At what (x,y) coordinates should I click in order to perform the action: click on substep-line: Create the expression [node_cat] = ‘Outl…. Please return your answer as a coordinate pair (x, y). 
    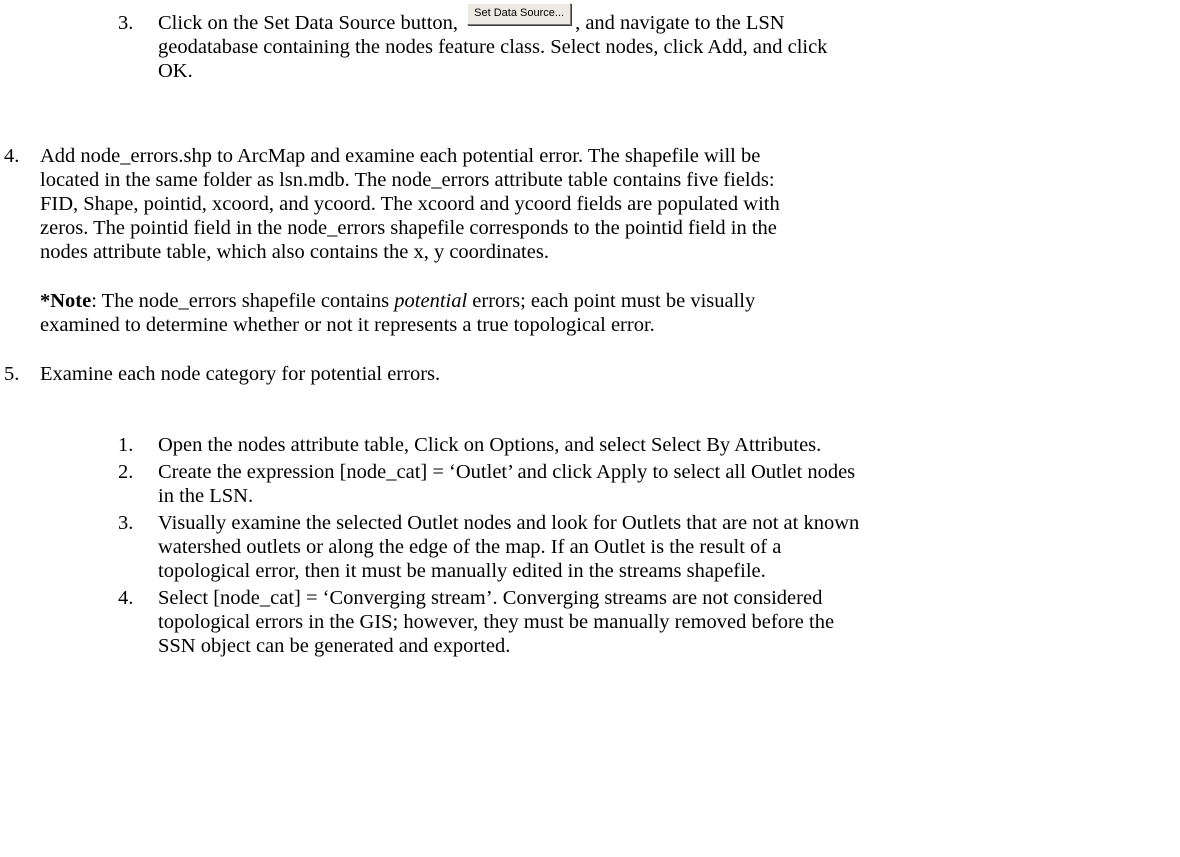
    Looking at the image, I should click on (507, 472).